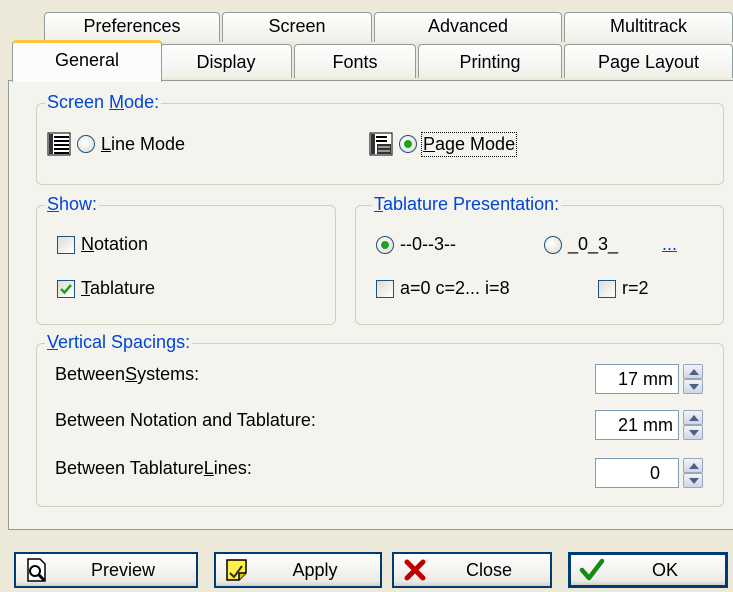 The image size is (733, 592). I want to click on tab-multitrack: Multitrack, so click(648, 27).